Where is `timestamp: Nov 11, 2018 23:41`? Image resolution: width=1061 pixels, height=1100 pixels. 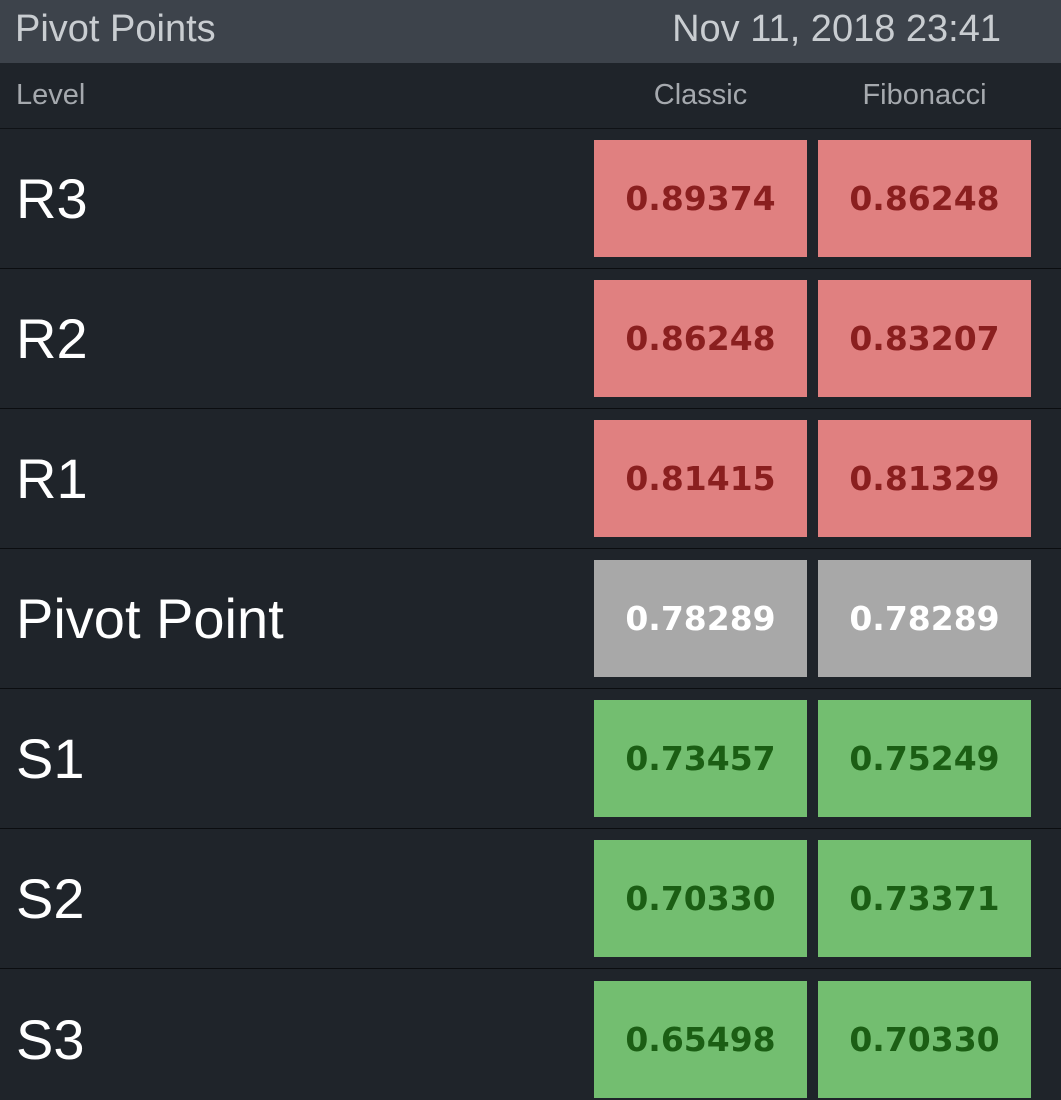 timestamp: Nov 11, 2018 23:41 is located at coordinates (836, 29).